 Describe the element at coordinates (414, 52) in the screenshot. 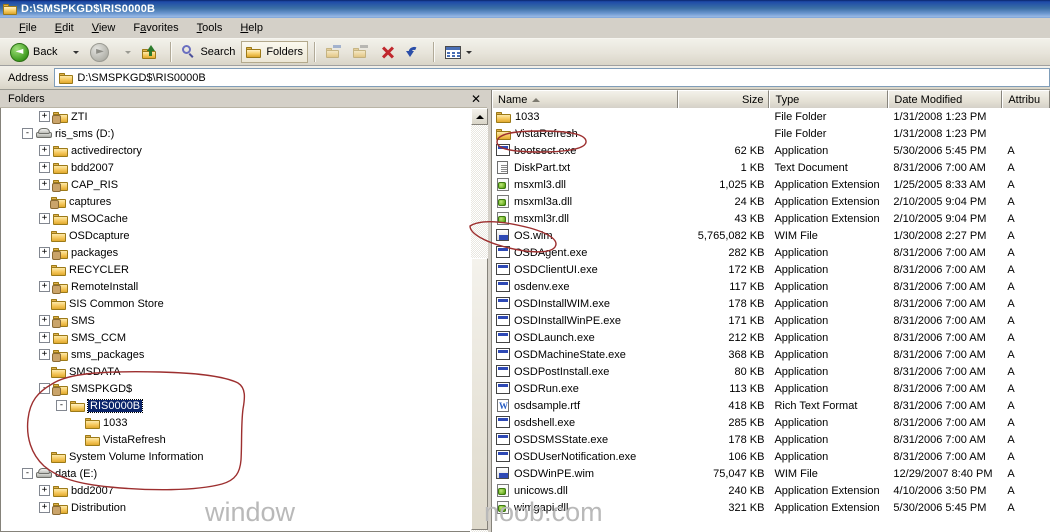

I see `undo-button` at that location.